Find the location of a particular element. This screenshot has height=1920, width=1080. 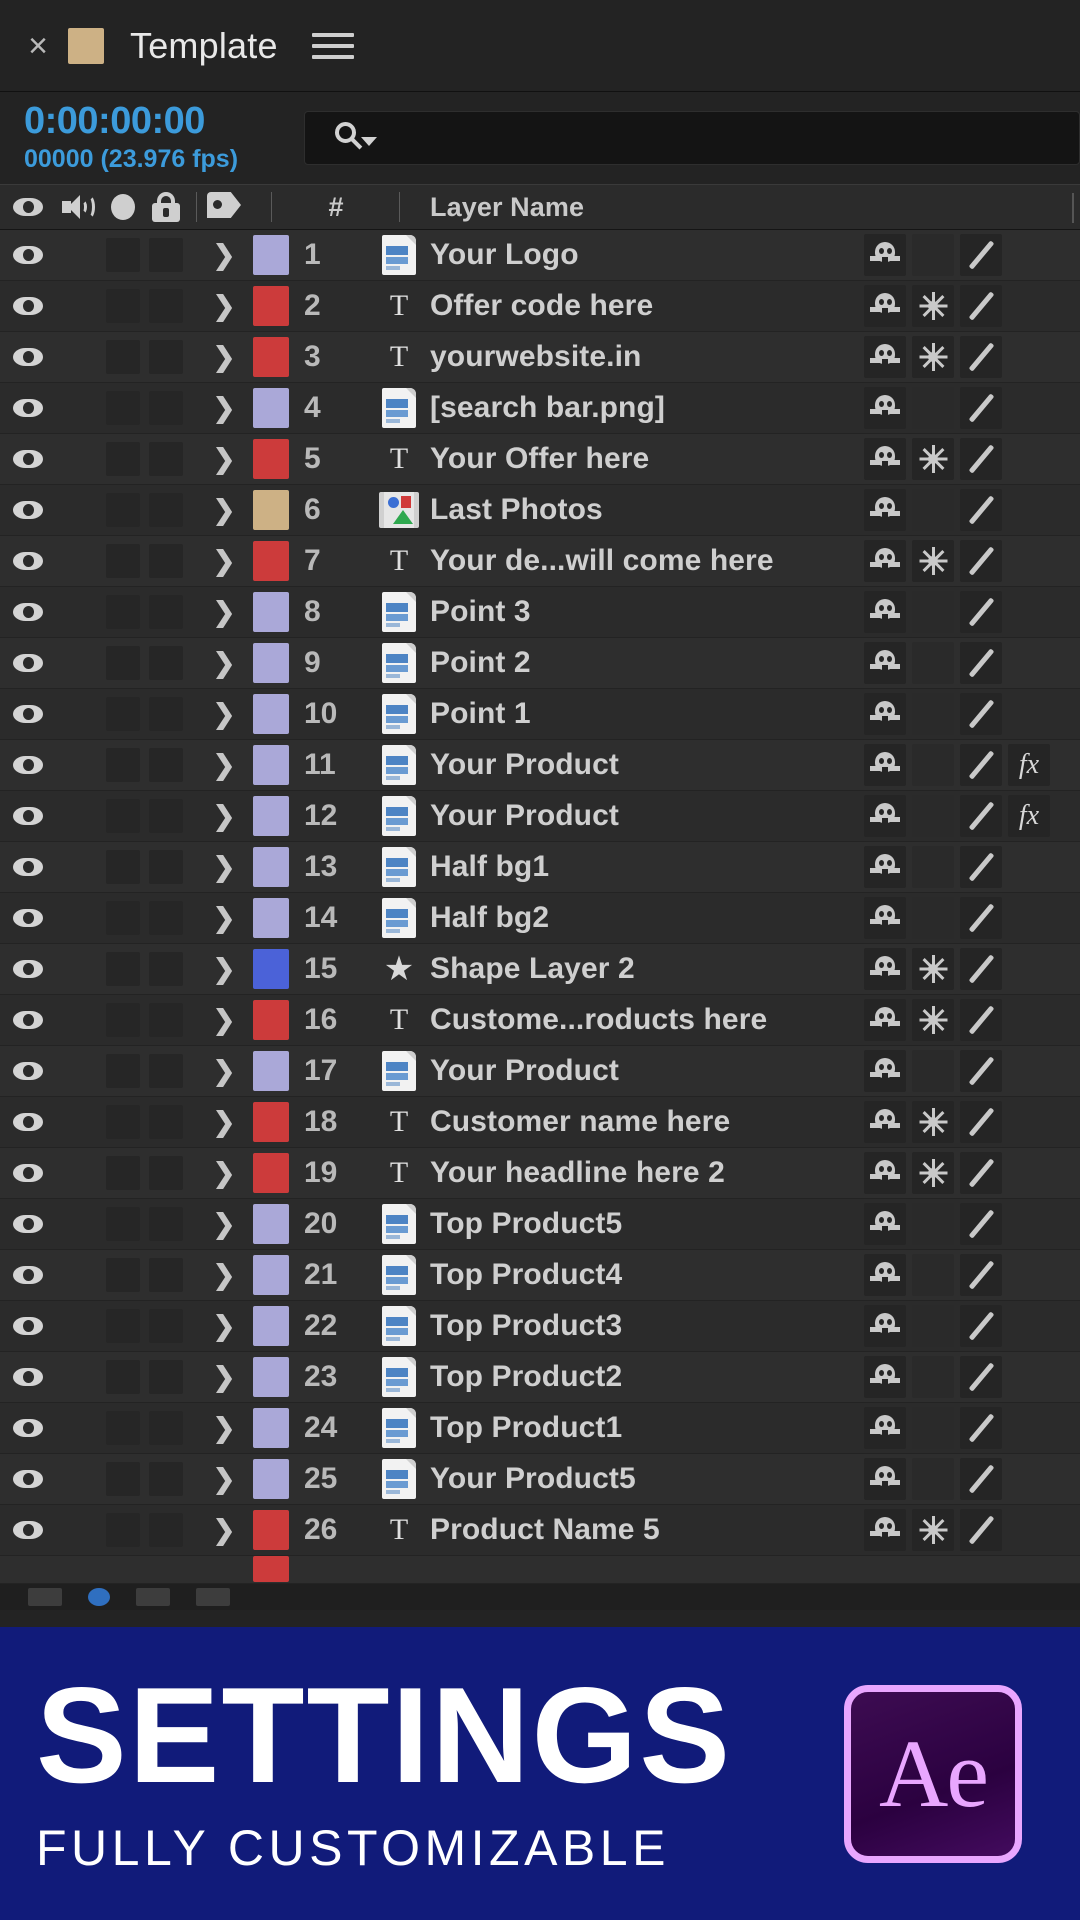

current-time-display: 0:00:00:00 00000 (23.976 fps) is located at coordinates (164, 137).